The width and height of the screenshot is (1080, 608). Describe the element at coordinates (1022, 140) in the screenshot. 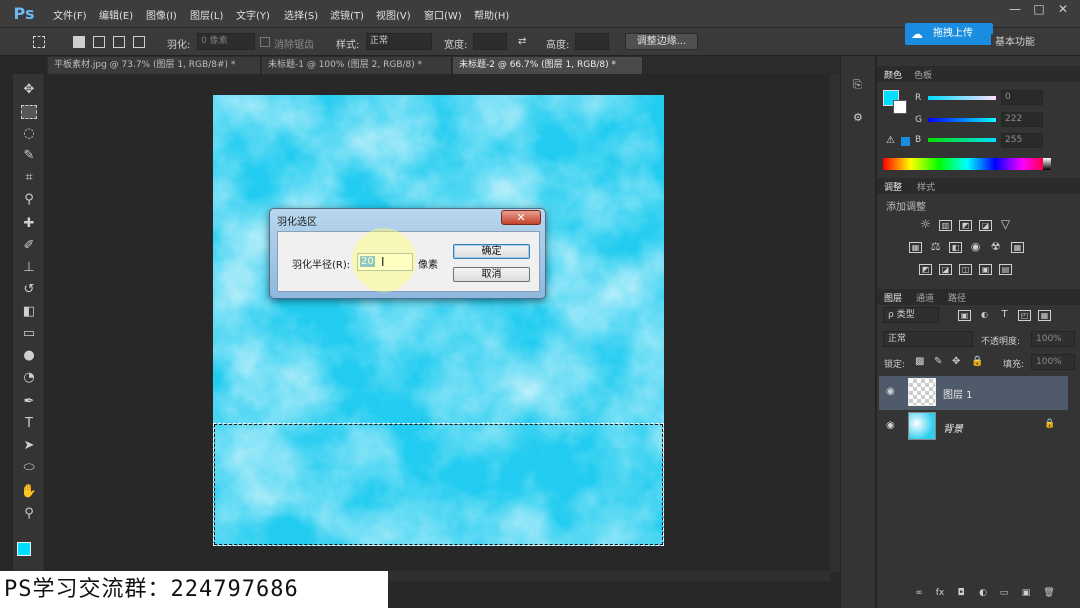

I see `channel-b-value: 255` at that location.